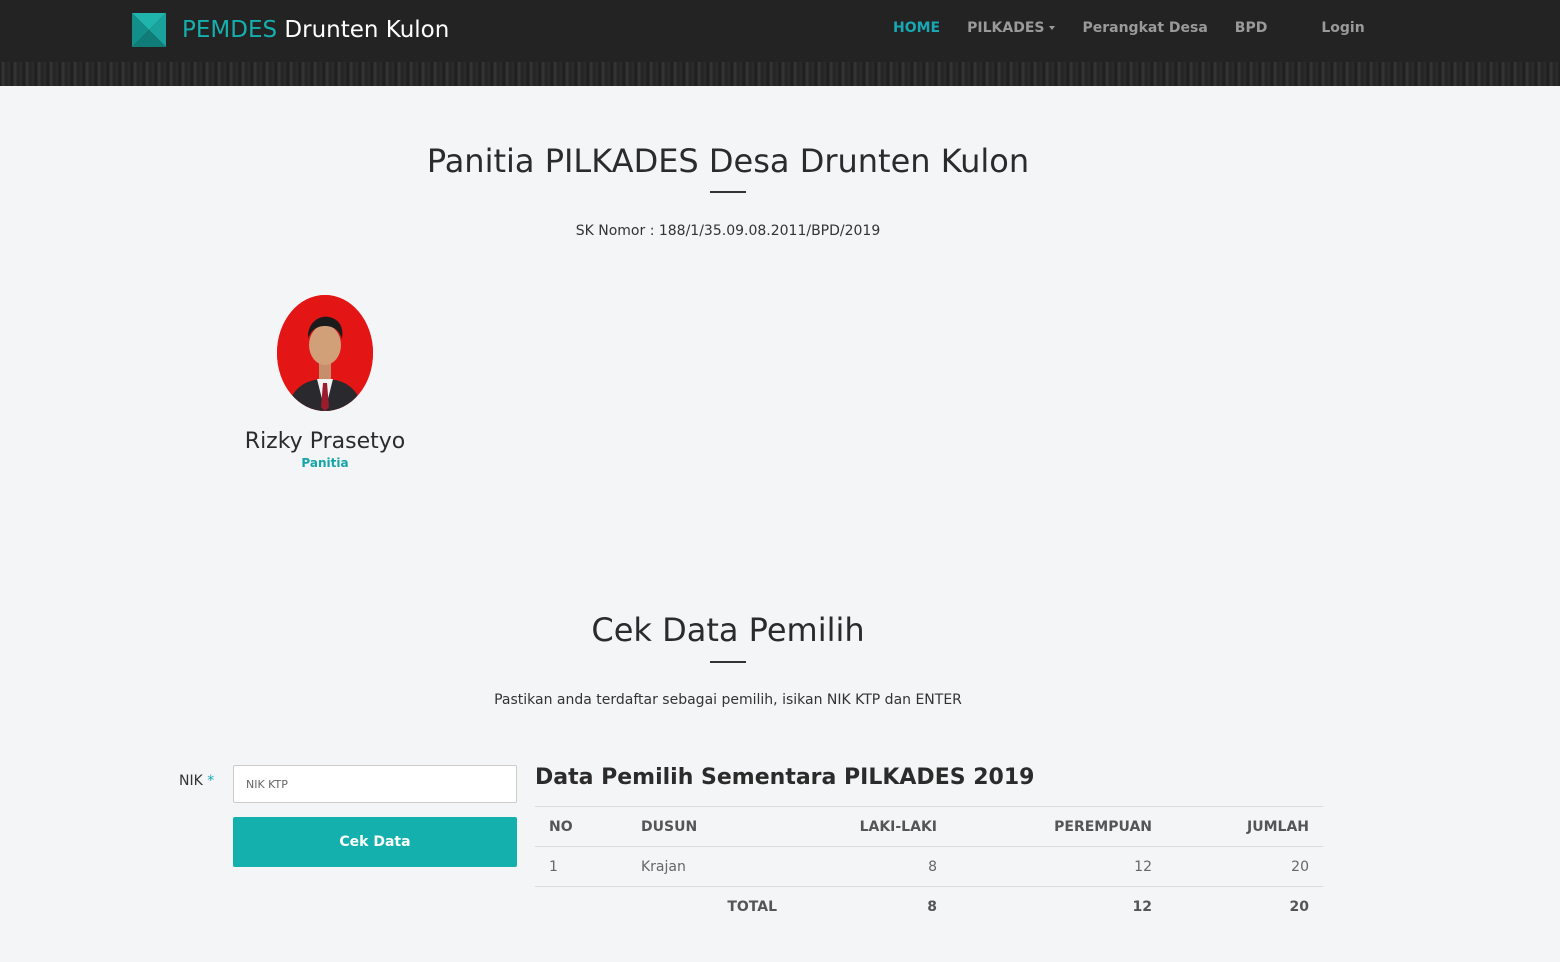  What do you see at coordinates (1244, 866) in the screenshot?
I see `cell-jumlah: 20` at bounding box center [1244, 866].